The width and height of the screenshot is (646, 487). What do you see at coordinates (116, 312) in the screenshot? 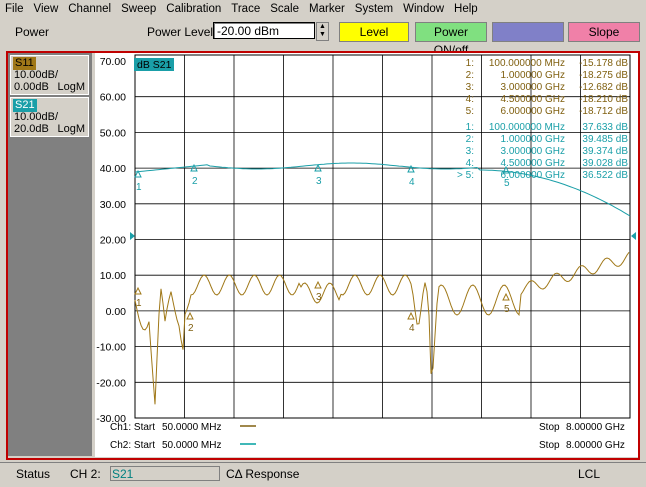
I see `y-tick-label: 0.00` at bounding box center [116, 312].